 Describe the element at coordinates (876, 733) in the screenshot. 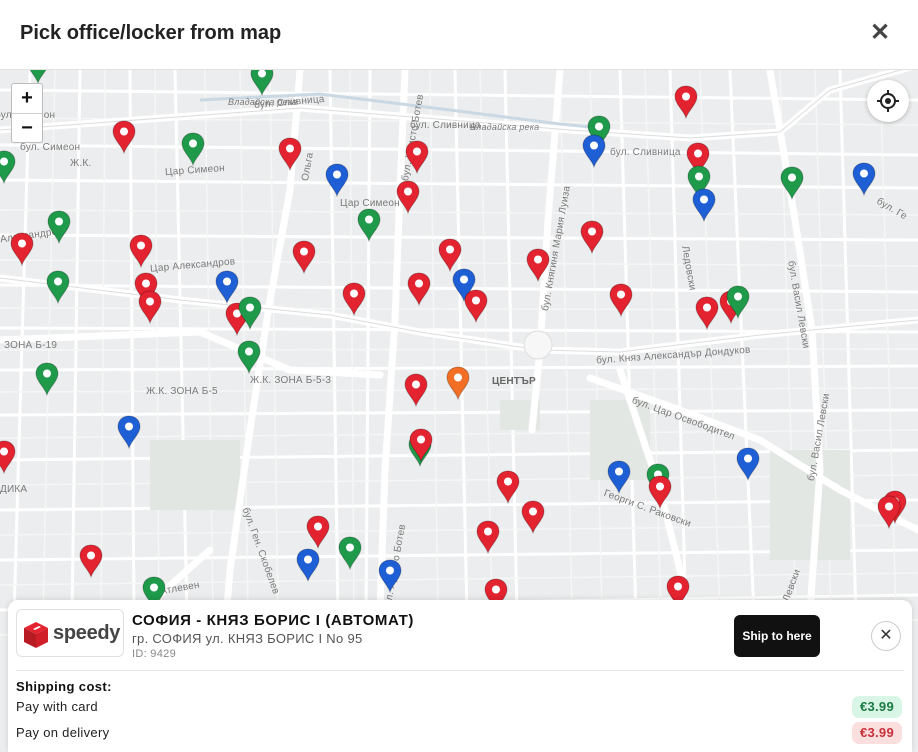

I see `pay-delivery-price: €3.99` at that location.